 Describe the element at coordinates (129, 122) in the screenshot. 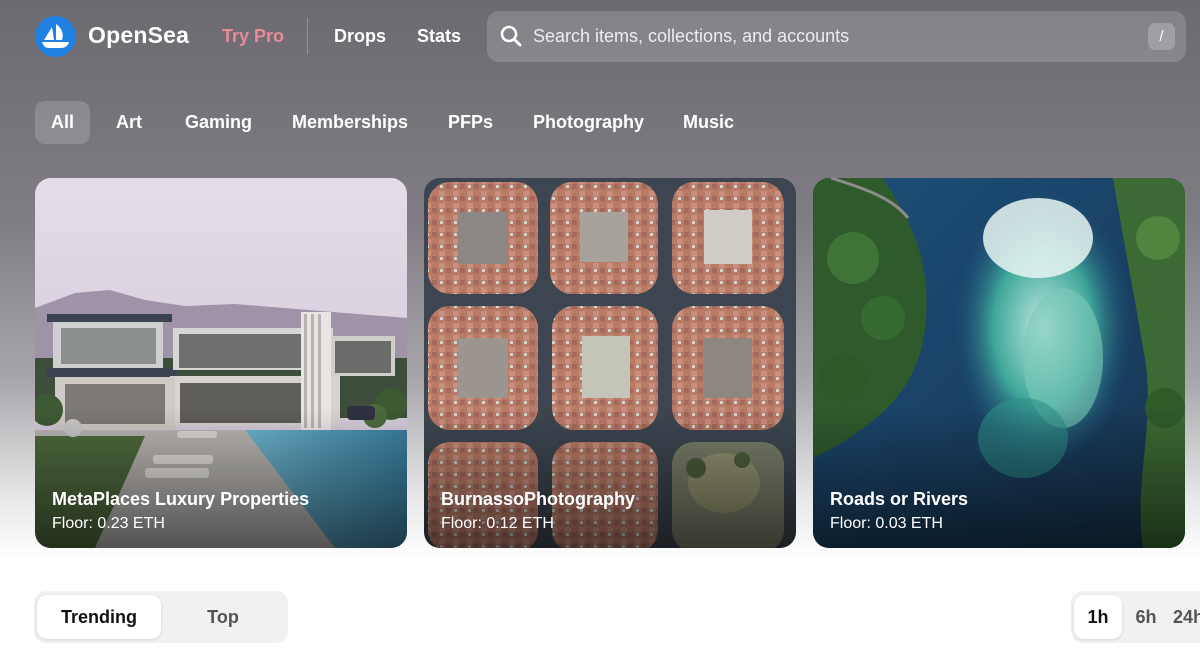

I see `category-tab-art: Art` at that location.